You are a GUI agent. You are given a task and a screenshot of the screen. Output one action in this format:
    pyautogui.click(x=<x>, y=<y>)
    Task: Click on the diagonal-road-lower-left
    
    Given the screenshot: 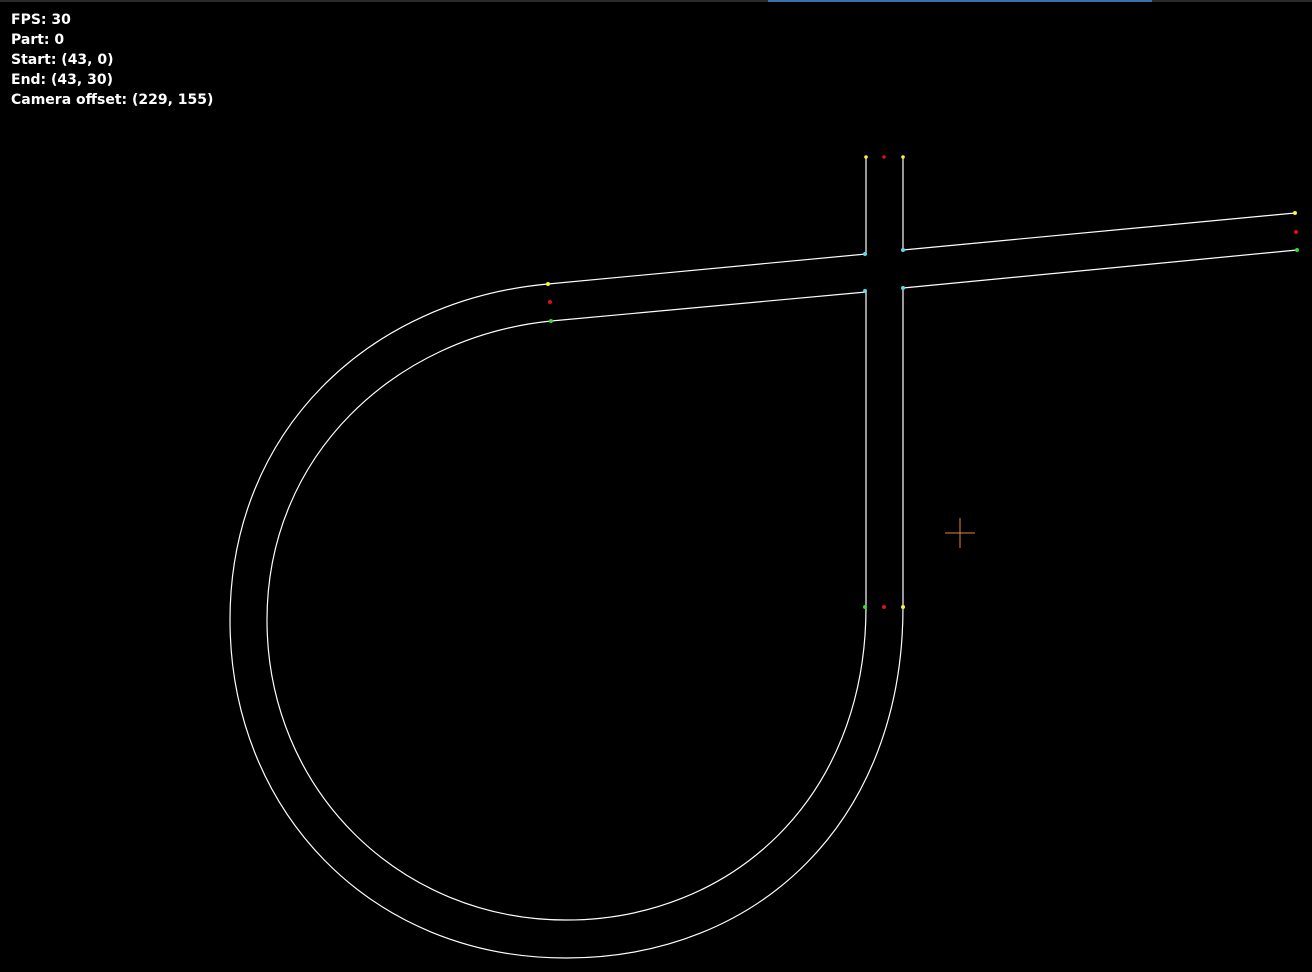 What is the action you would take?
    pyautogui.click(x=708, y=306)
    